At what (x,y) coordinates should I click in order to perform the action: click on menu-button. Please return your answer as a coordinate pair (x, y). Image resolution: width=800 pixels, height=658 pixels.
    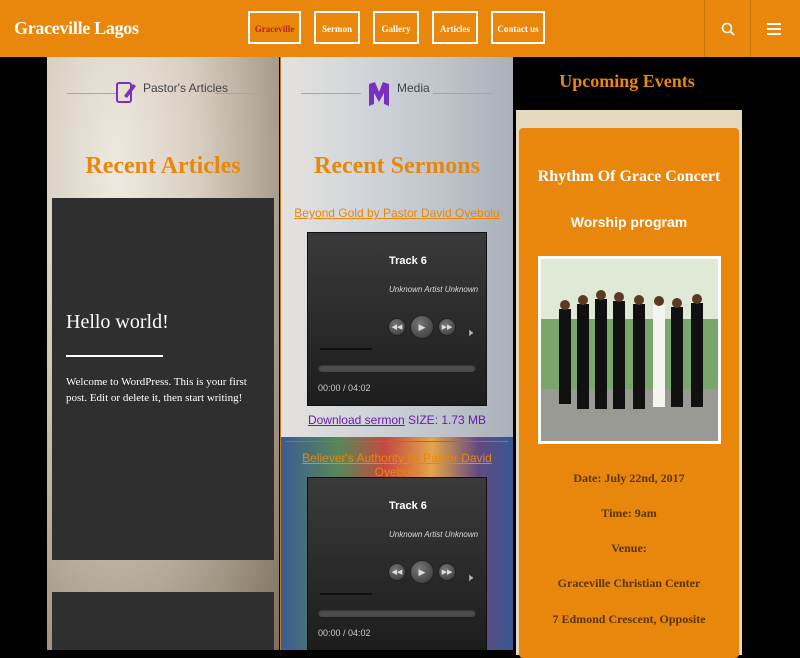
    Looking at the image, I should click on (773, 28).